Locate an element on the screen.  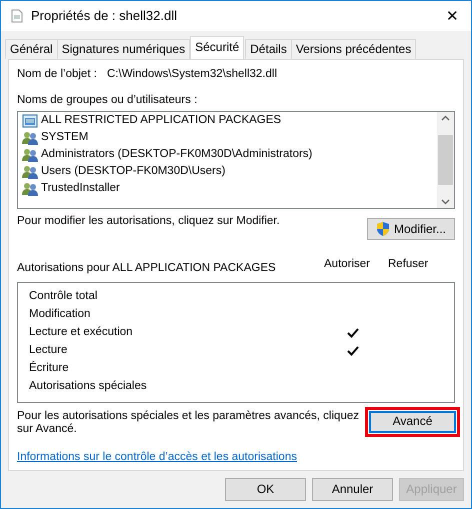
scrollbar is located at coordinates (445, 160).